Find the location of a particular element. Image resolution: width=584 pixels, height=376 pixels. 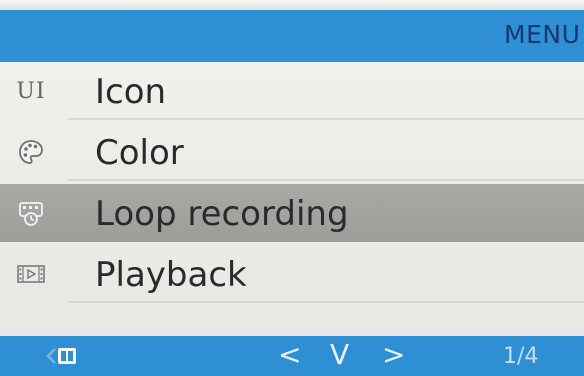

menu-item-label: Playback is located at coordinates (171, 275).